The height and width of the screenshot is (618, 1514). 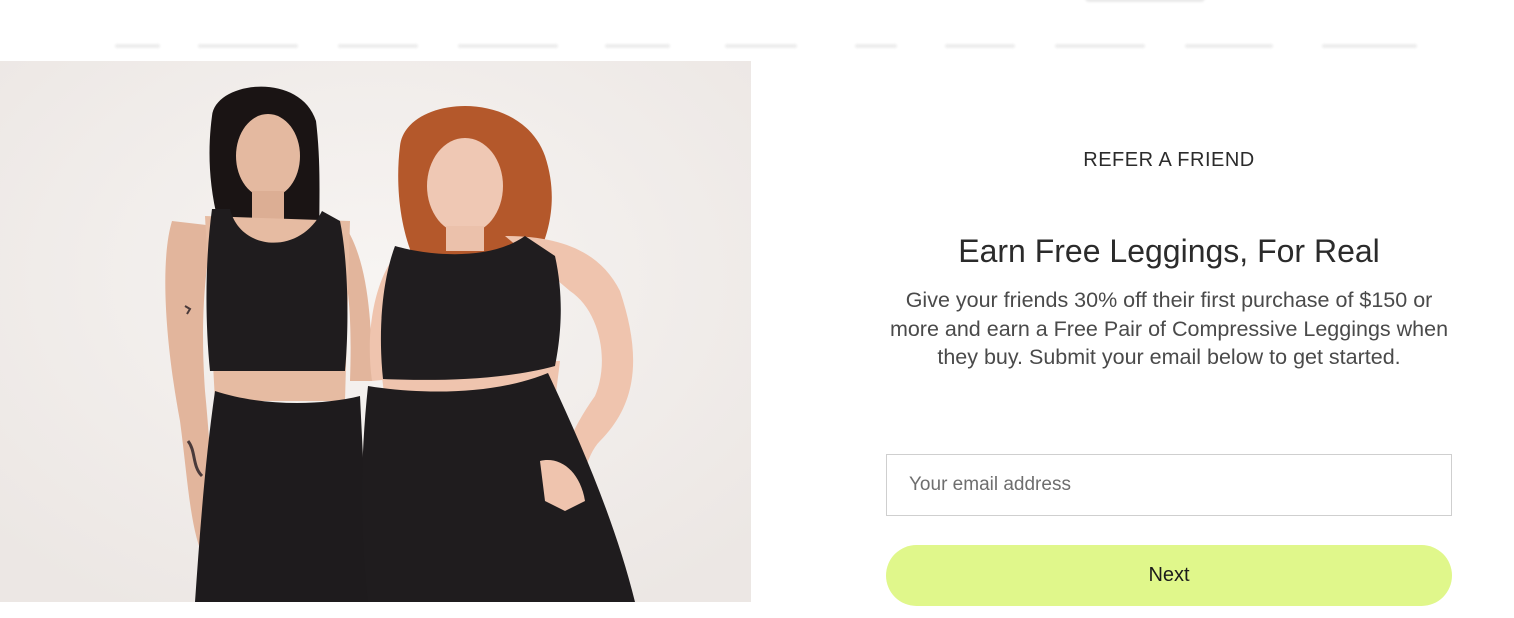 I want to click on page-title: Earn Free Leggings, For Real, so click(x=1169, y=251).